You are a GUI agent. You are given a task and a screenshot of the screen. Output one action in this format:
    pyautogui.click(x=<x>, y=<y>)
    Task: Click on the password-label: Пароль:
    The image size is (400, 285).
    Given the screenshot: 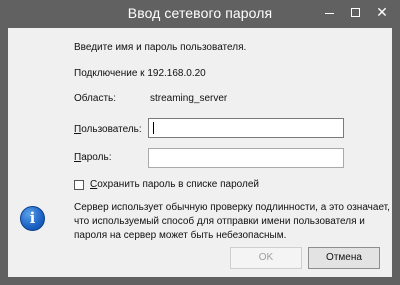 What is the action you would take?
    pyautogui.click(x=92, y=157)
    